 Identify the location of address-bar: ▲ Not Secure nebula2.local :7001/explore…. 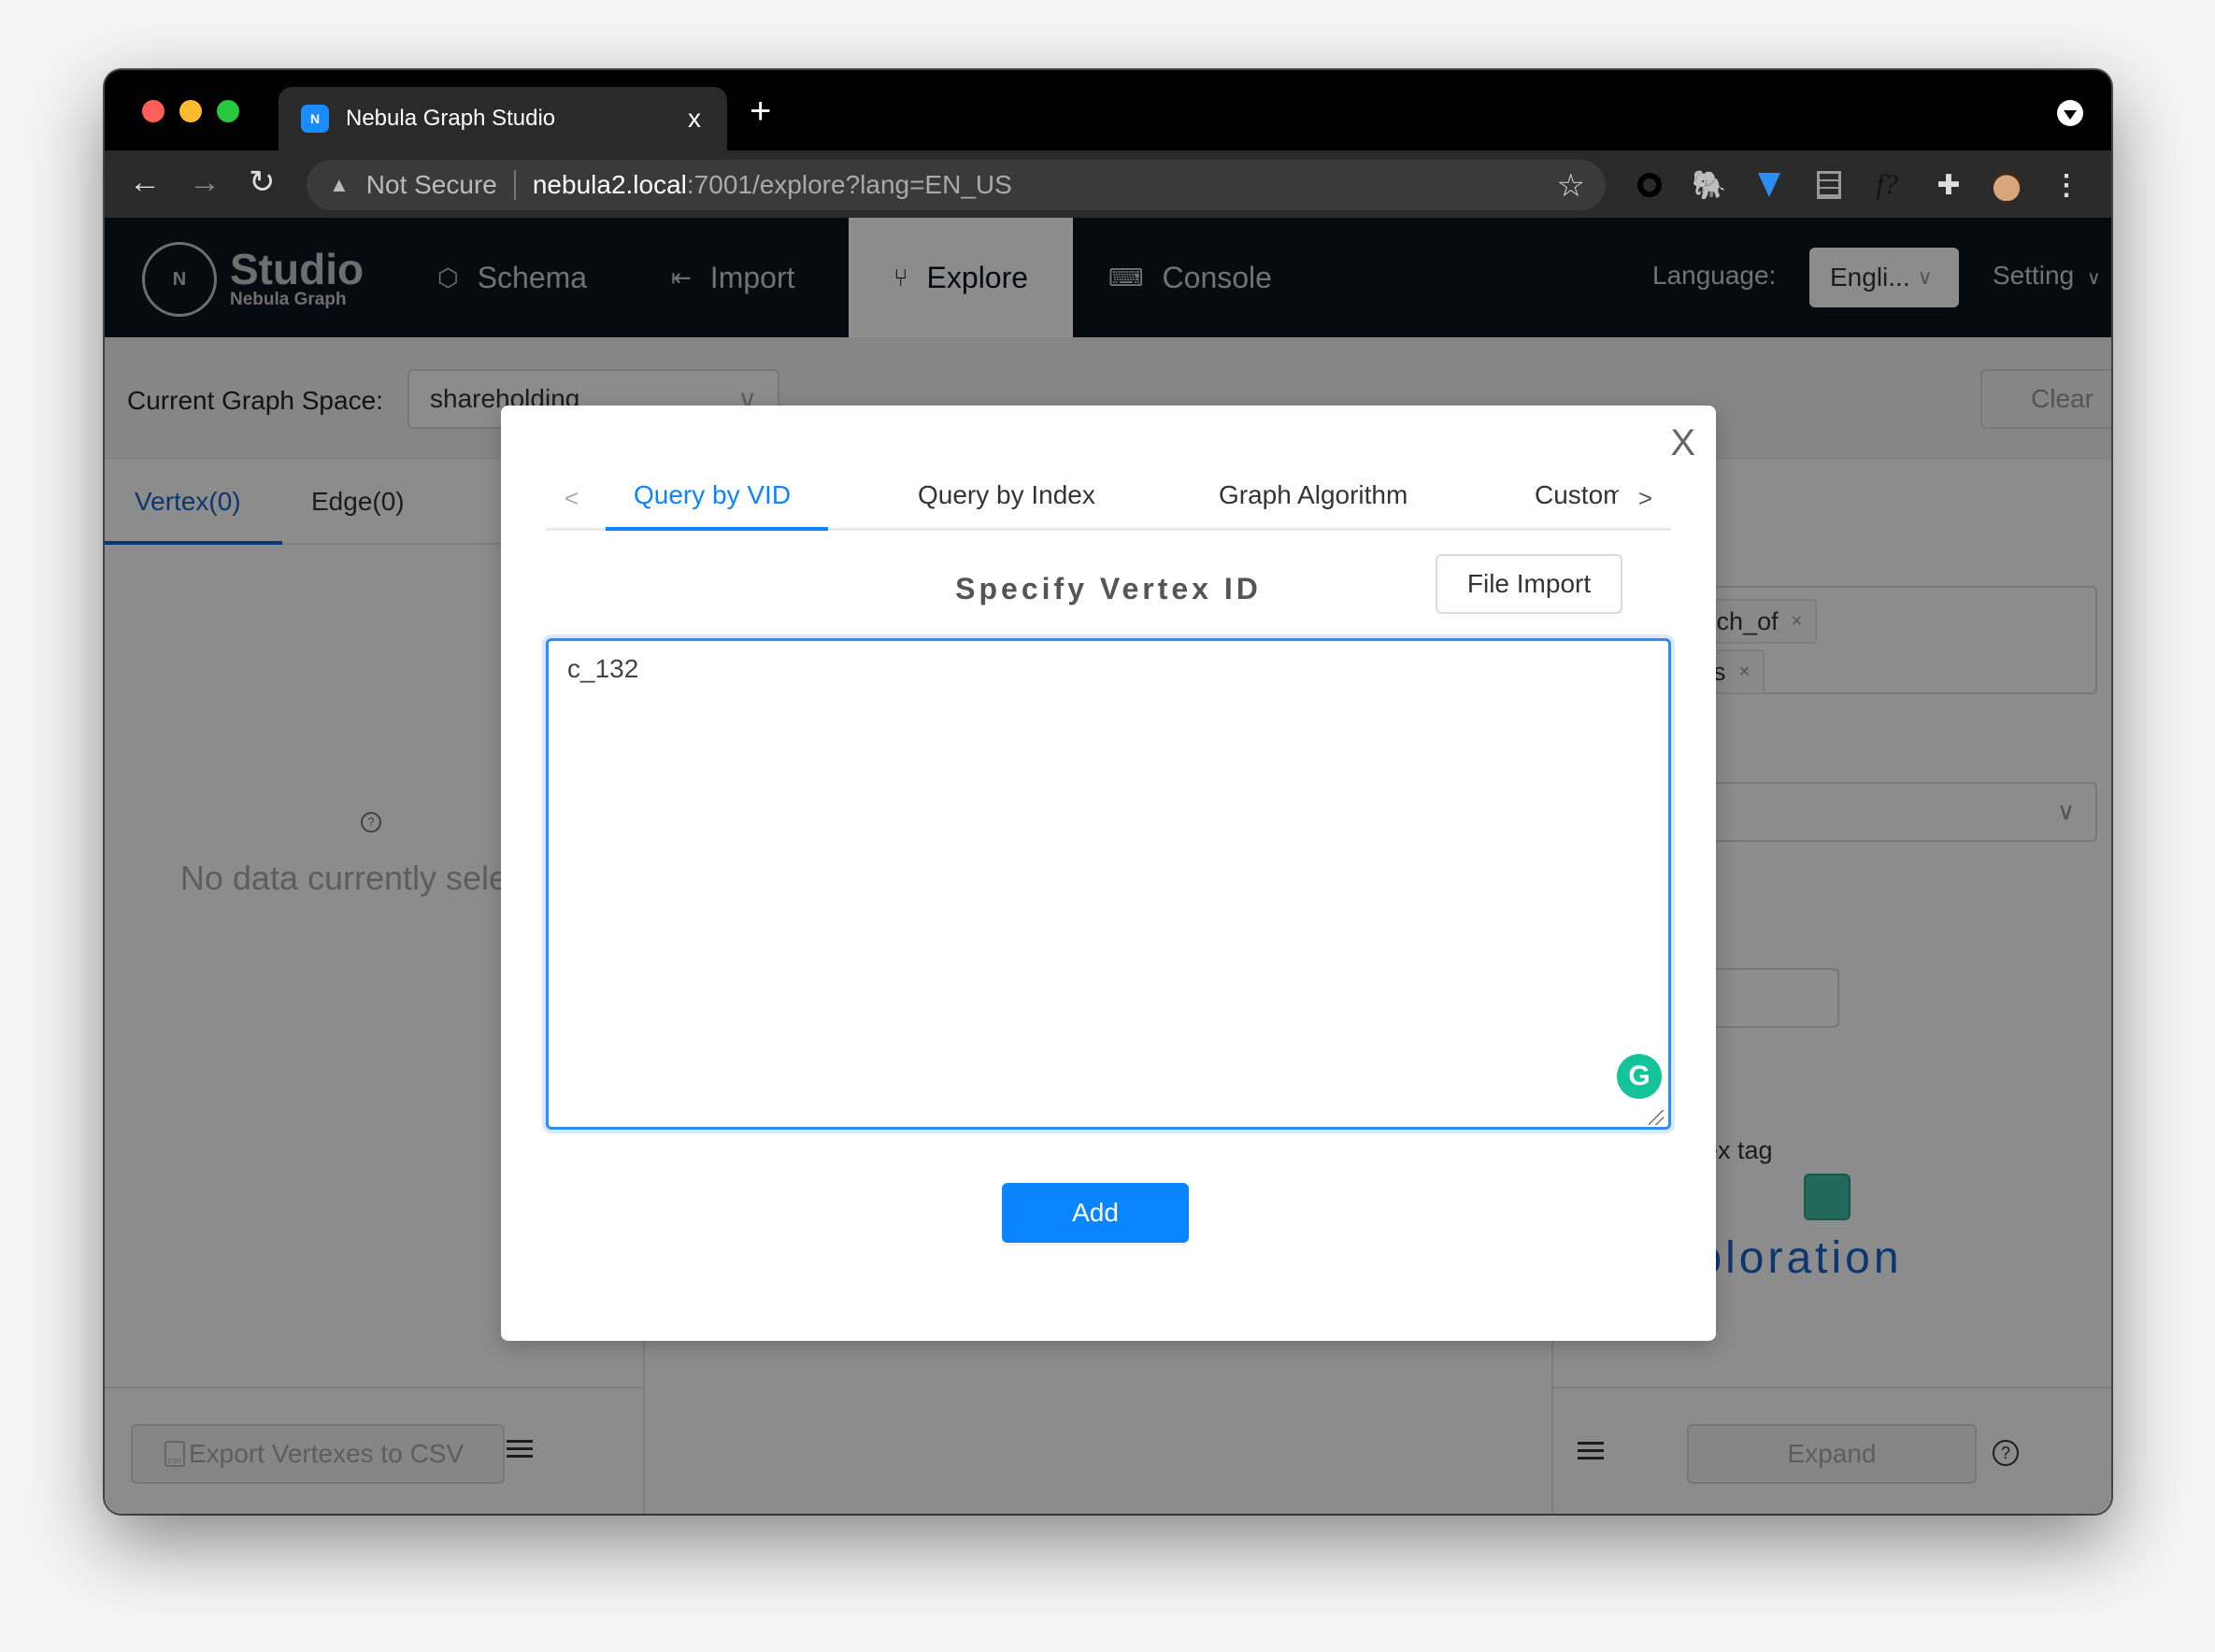
(956, 185).